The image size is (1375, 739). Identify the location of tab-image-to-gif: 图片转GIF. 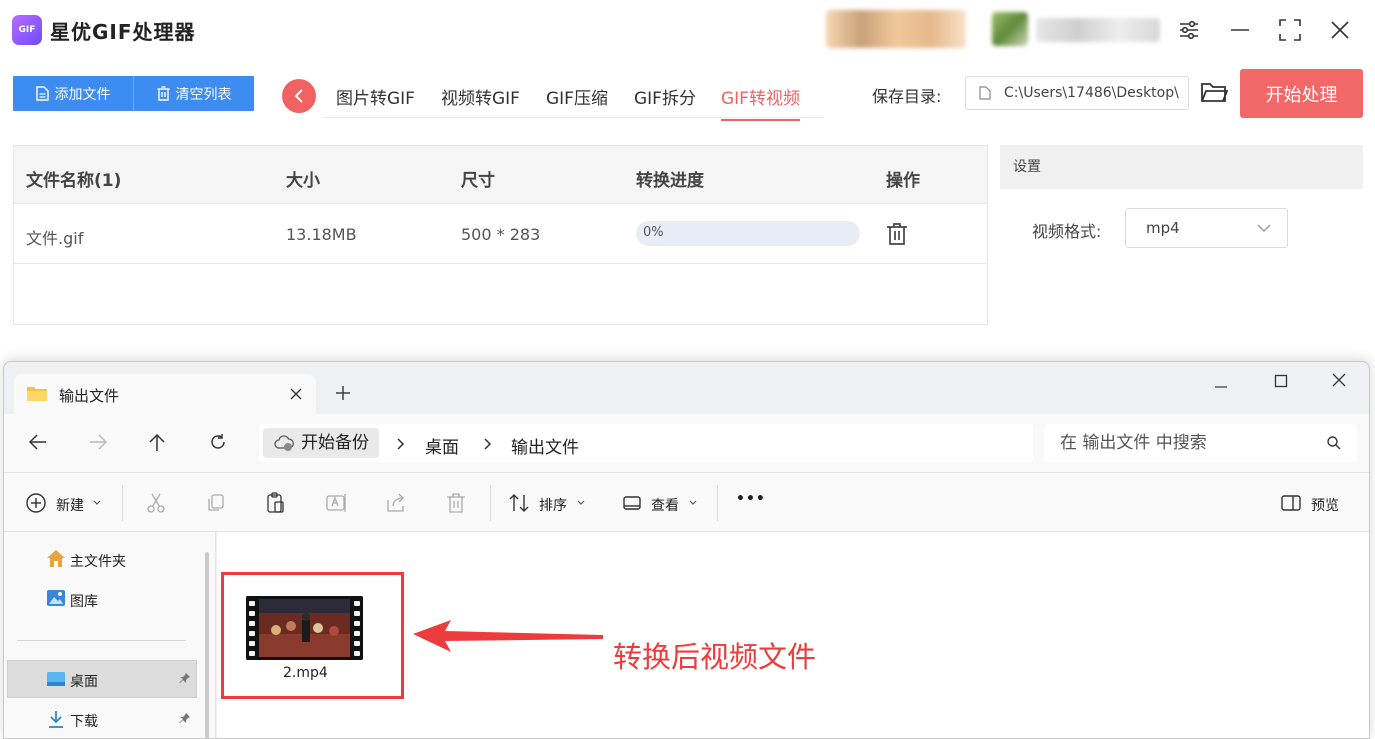
(375, 101).